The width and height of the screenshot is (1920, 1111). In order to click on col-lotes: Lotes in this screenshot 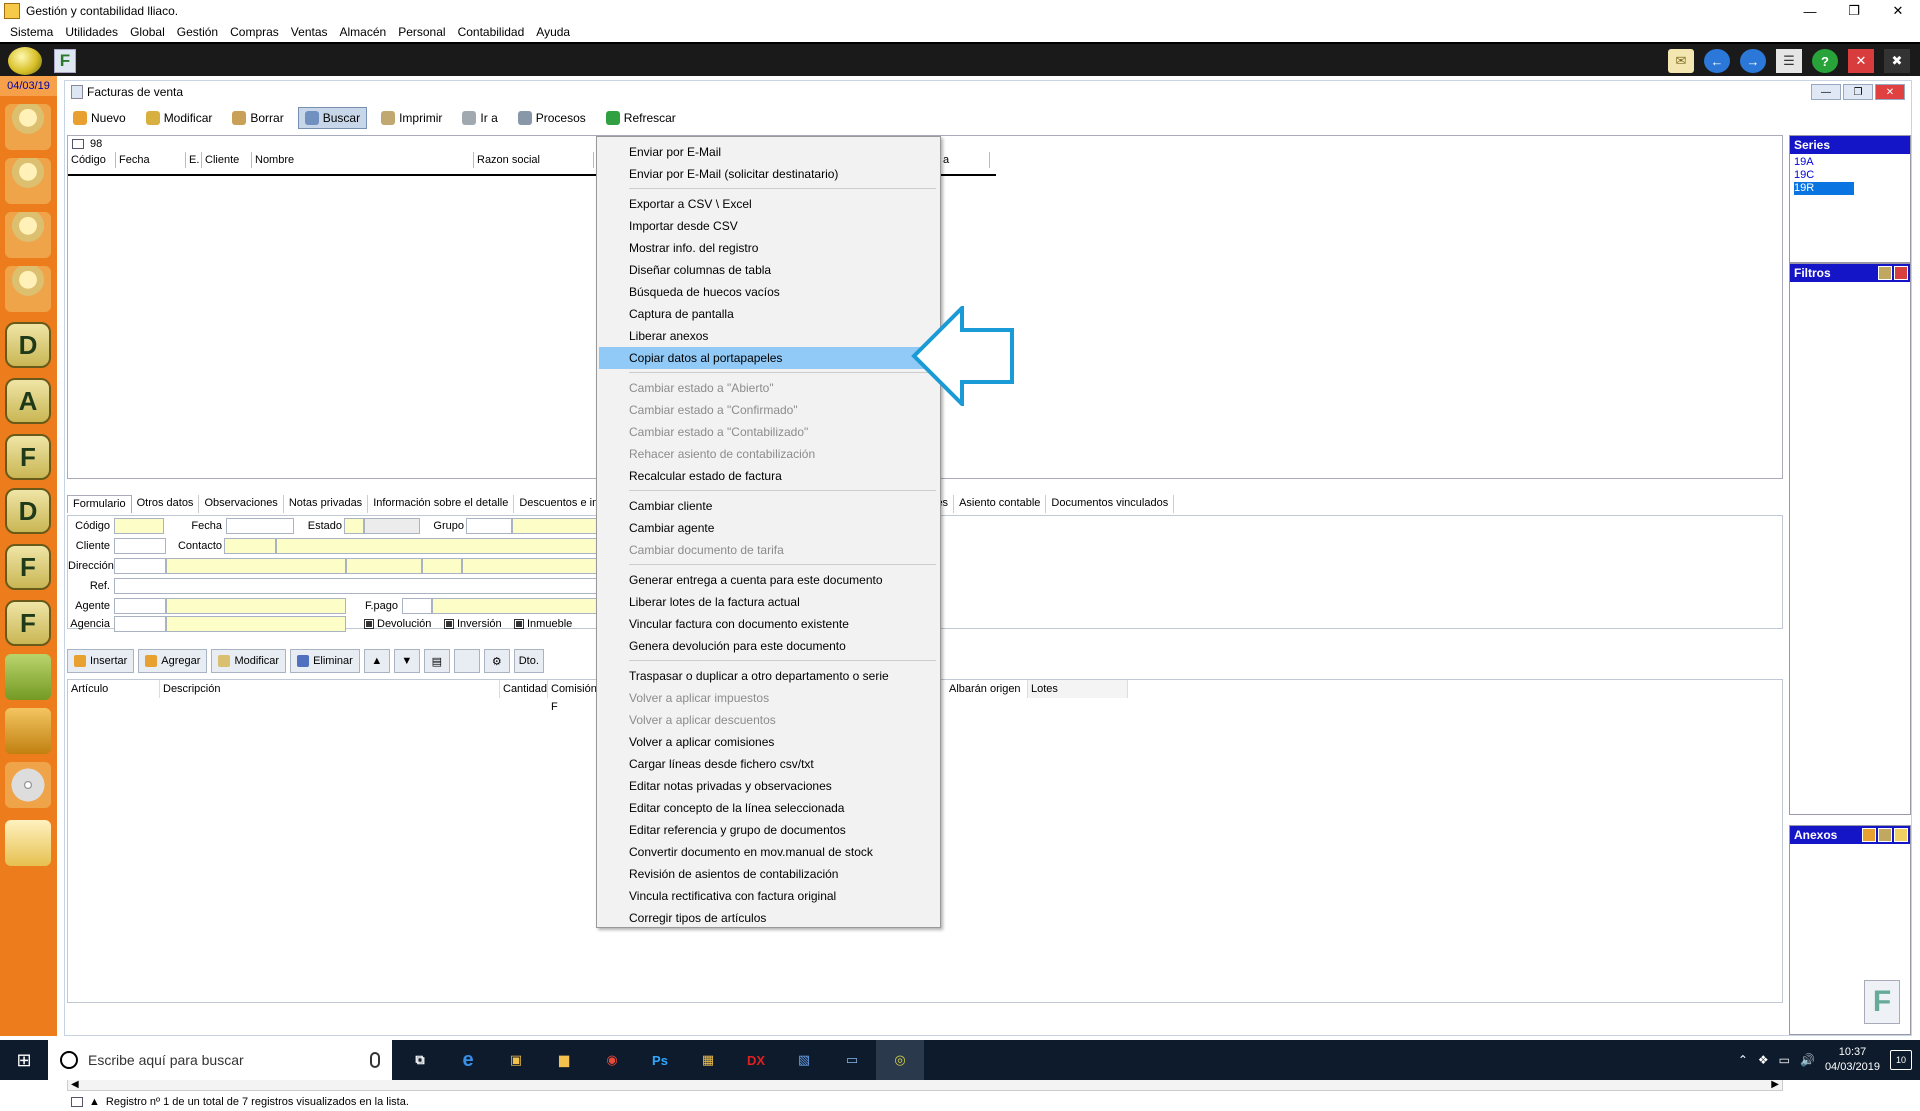, I will do `click(1078, 689)`.